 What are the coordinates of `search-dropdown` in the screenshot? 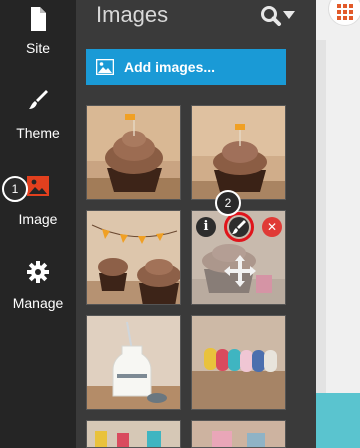 It's located at (279, 15).